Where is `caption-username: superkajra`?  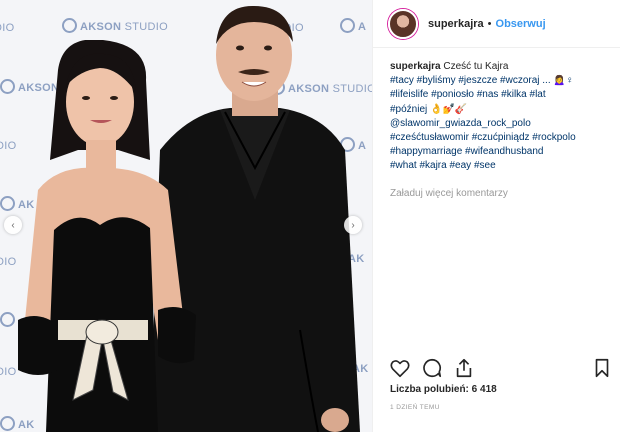 caption-username: superkajra is located at coordinates (415, 66).